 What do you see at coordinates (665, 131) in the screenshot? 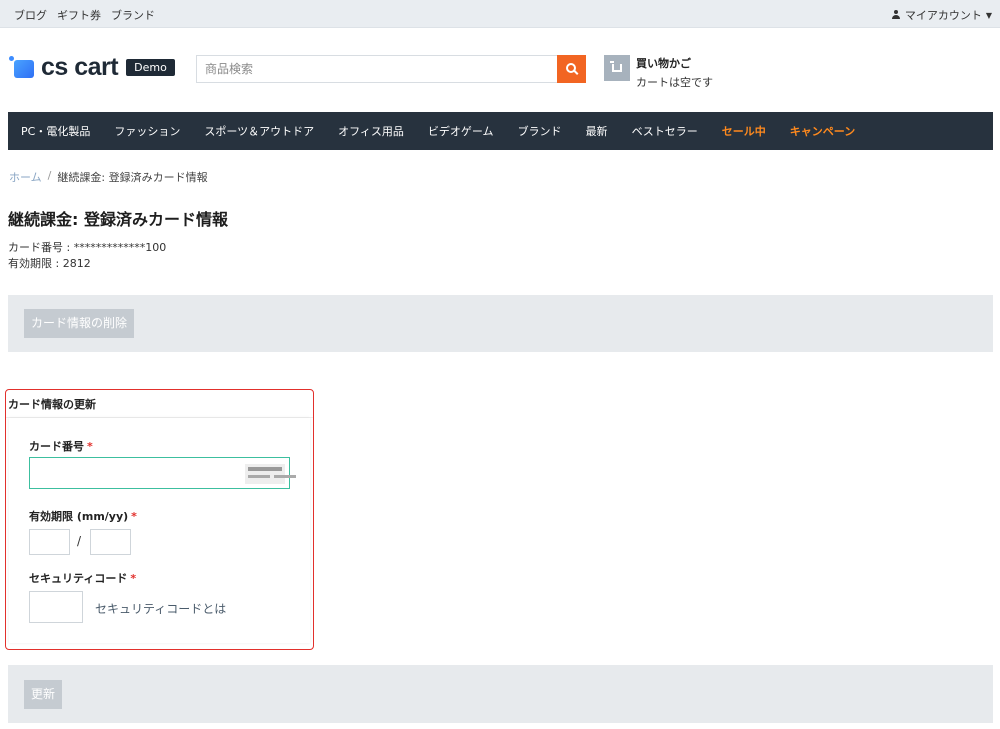
I see `nav-item-bestsellers: ベストセラー` at bounding box center [665, 131].